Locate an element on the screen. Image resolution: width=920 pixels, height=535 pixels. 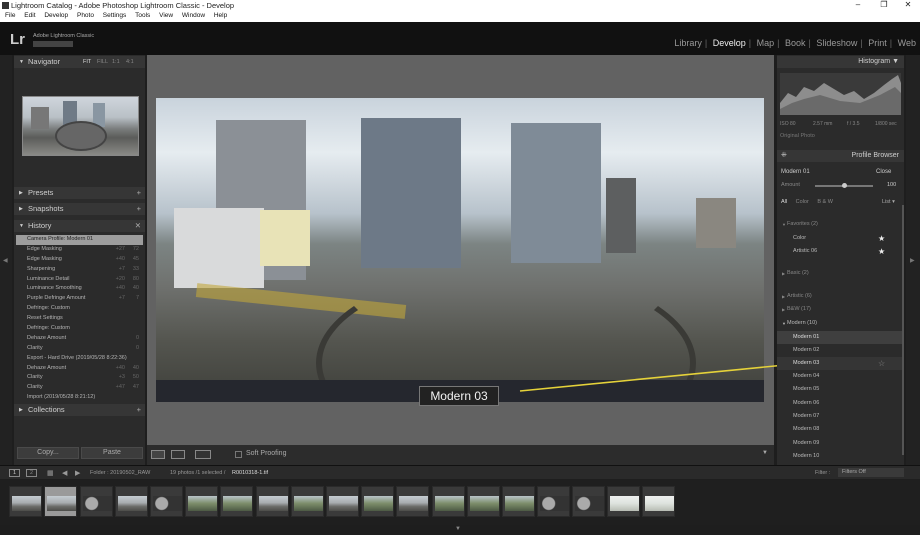
history-item: Dehaze Amount +40 40 is located at coordinates (79, 369).